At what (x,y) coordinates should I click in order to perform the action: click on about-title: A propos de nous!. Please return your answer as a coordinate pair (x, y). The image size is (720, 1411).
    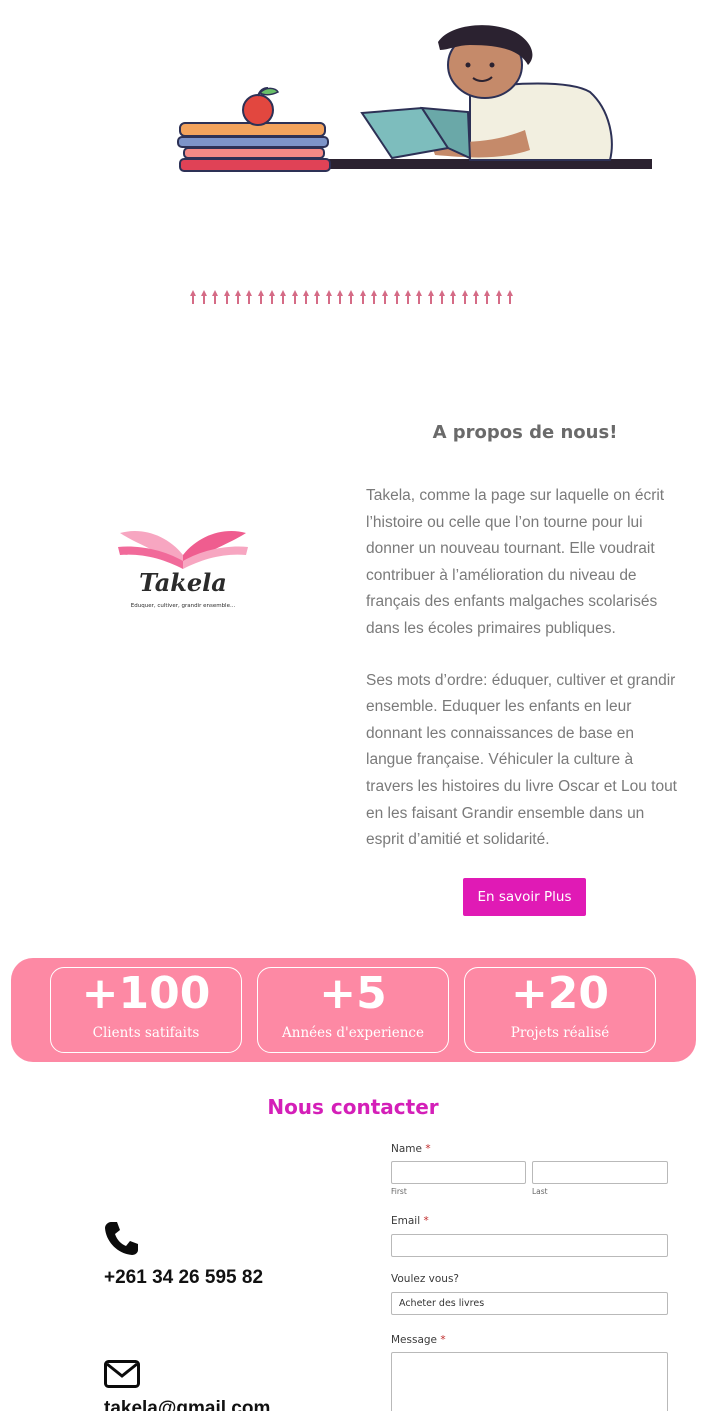
    Looking at the image, I should click on (525, 432).